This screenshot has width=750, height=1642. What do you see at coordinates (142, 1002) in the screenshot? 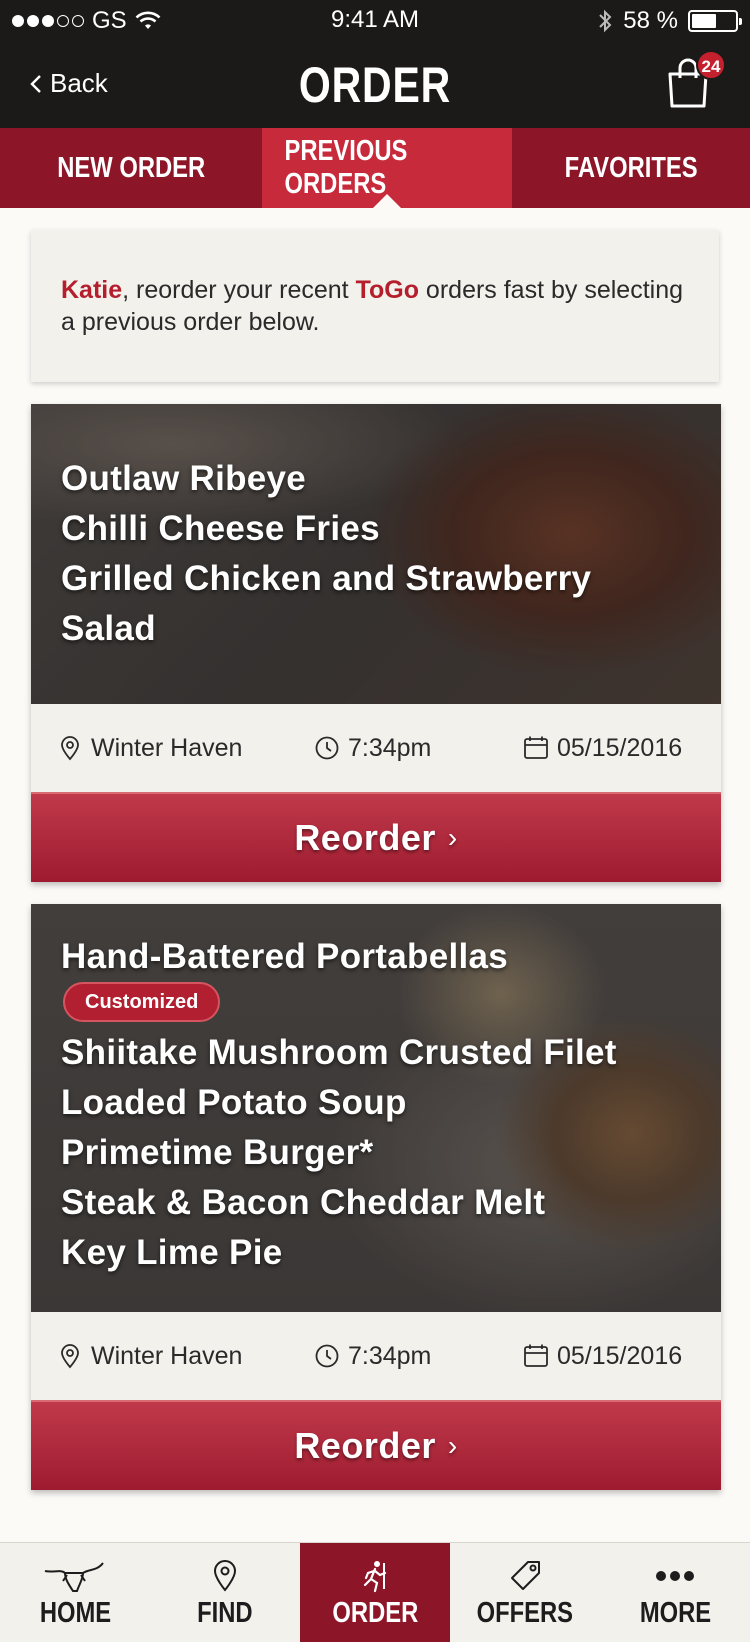
I see `customized-badge: Customized` at bounding box center [142, 1002].